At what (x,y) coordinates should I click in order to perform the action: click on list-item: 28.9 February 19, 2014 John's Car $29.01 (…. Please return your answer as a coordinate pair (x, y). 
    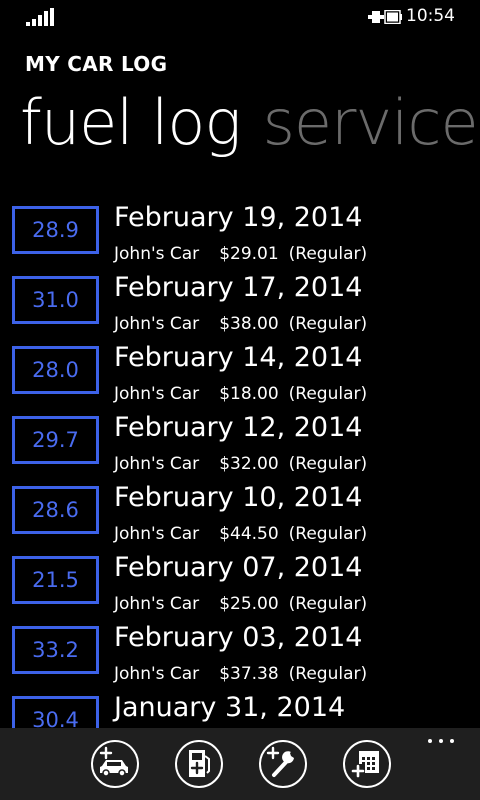
    Looking at the image, I should click on (240, 235).